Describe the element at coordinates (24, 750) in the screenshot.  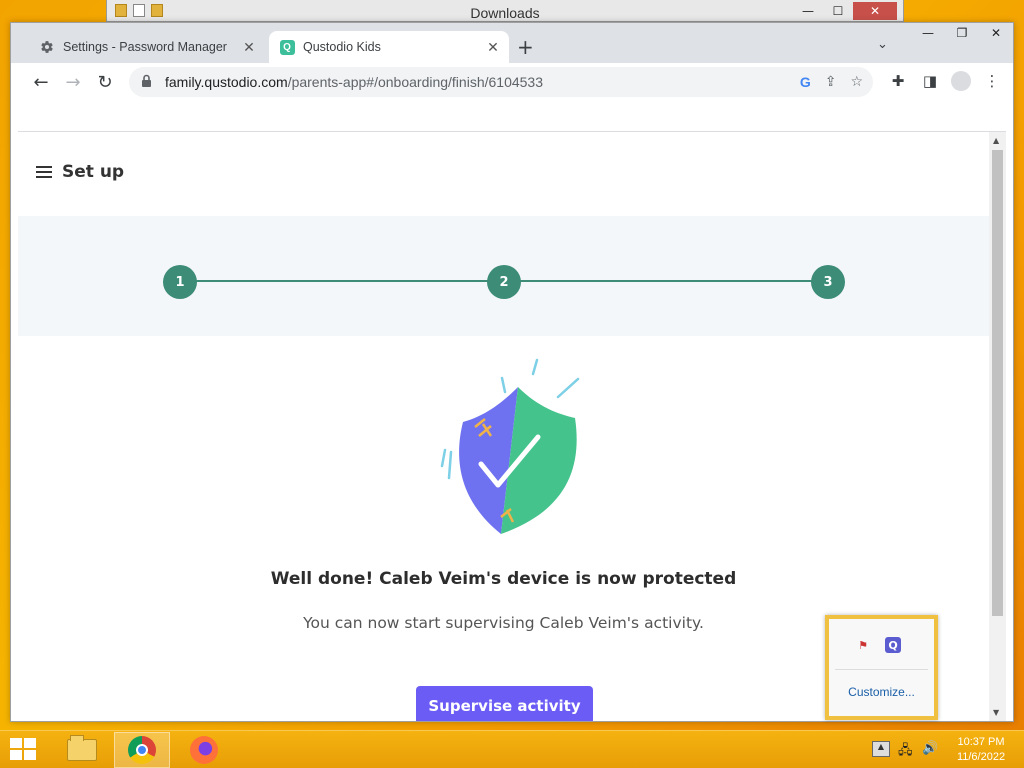
I see `windows-start-icon` at that location.